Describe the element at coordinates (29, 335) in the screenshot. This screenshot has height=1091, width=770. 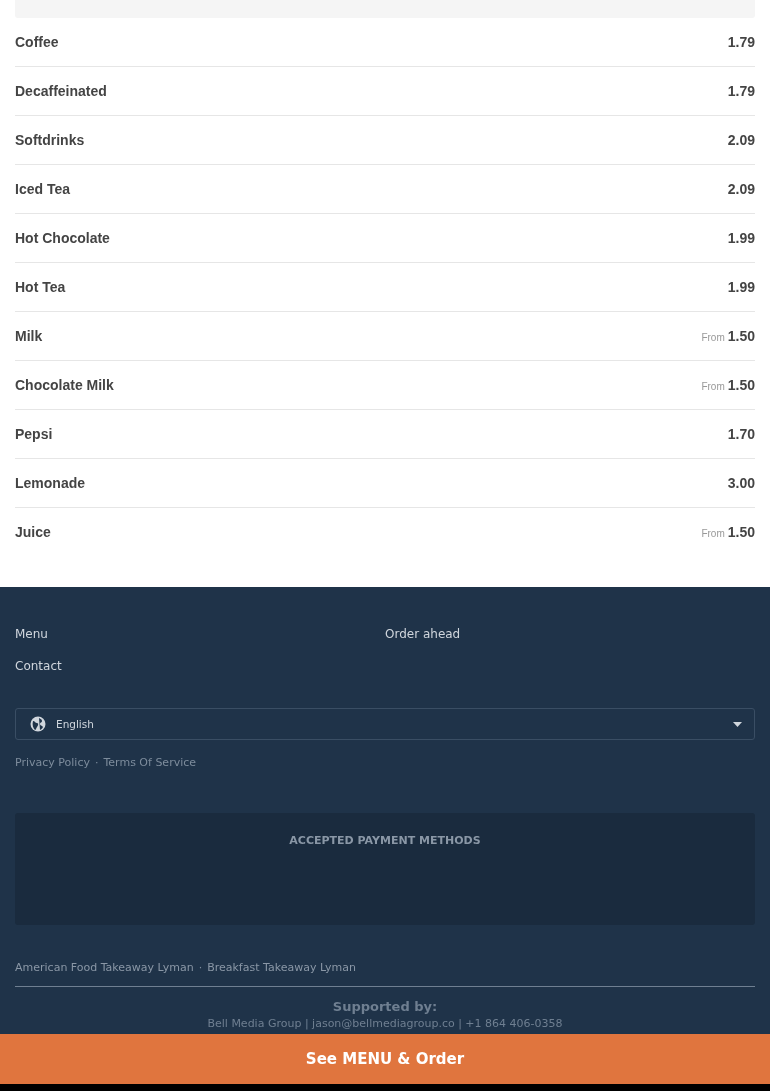
I see `item-name: Milk` at that location.